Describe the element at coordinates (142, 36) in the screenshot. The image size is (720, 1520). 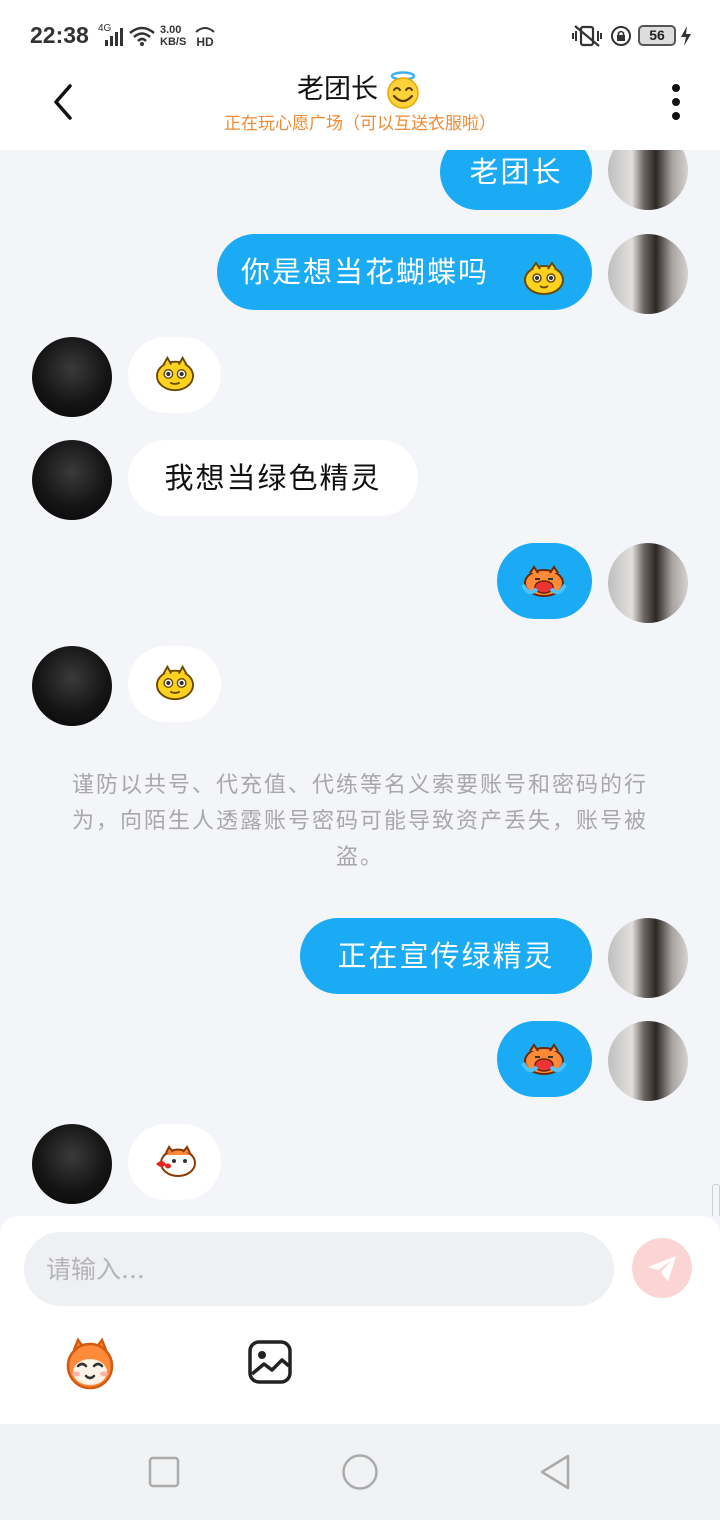
I see `wifi-icon` at that location.